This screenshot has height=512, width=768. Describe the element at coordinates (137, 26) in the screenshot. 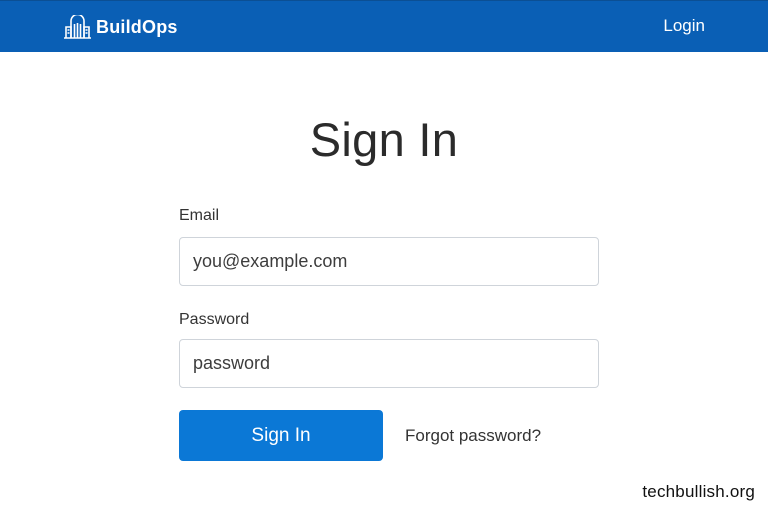

I see `brand-name: BuildOps` at that location.